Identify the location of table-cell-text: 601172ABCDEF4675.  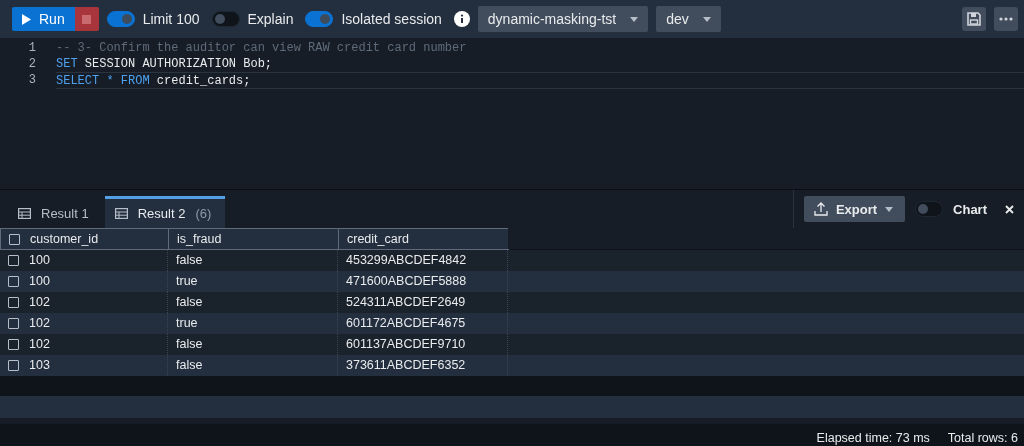
(406, 323).